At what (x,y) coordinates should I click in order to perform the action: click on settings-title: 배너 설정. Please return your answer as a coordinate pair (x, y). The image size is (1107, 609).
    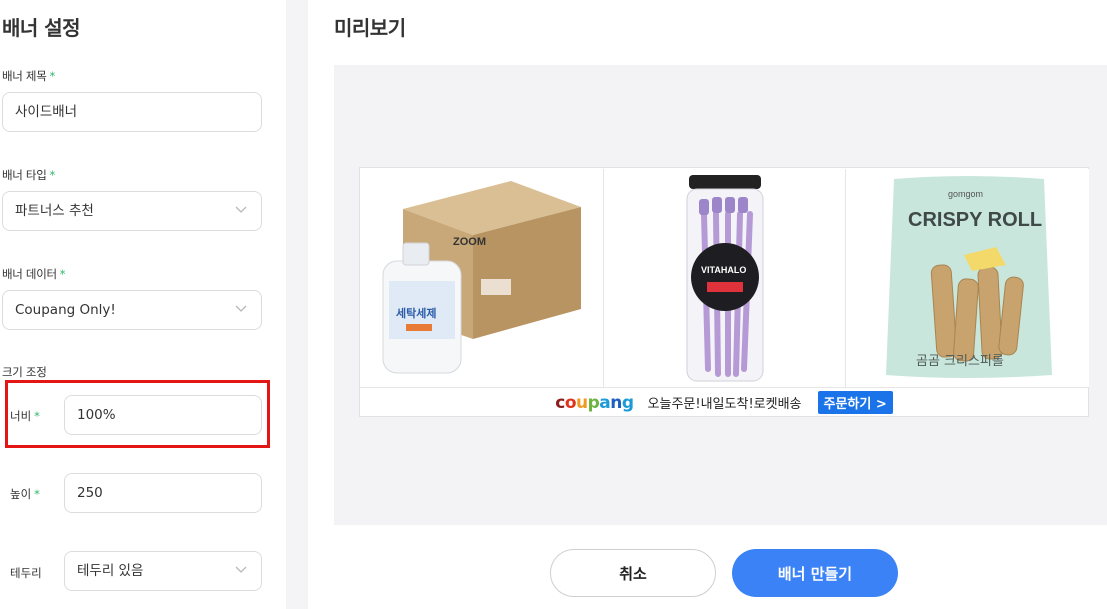
    Looking at the image, I should click on (41, 28).